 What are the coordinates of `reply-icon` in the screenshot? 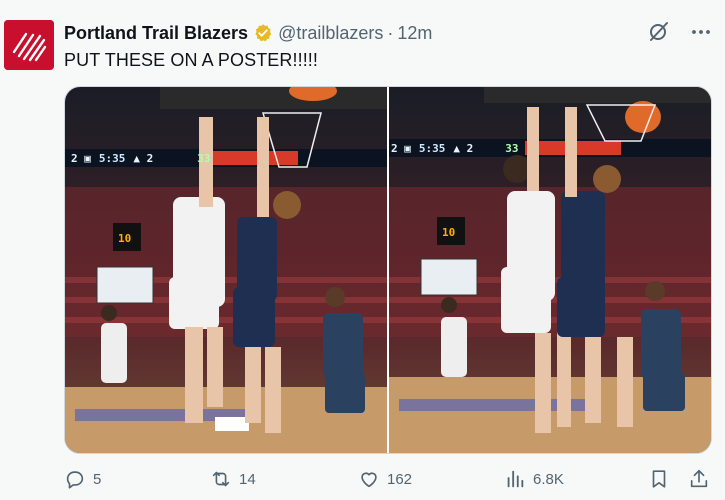 It's located at (75, 480).